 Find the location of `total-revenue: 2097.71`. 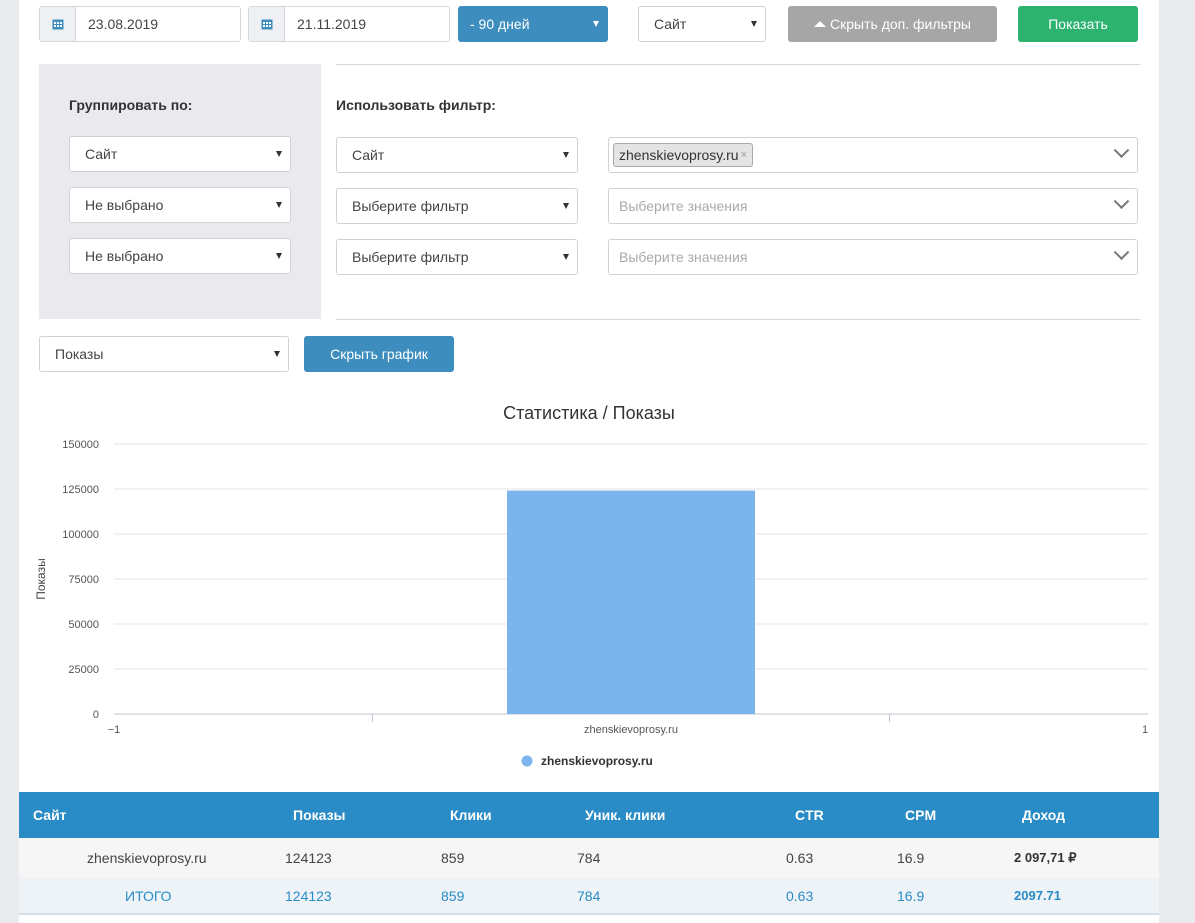

total-revenue: 2097.71 is located at coordinates (1037, 895).